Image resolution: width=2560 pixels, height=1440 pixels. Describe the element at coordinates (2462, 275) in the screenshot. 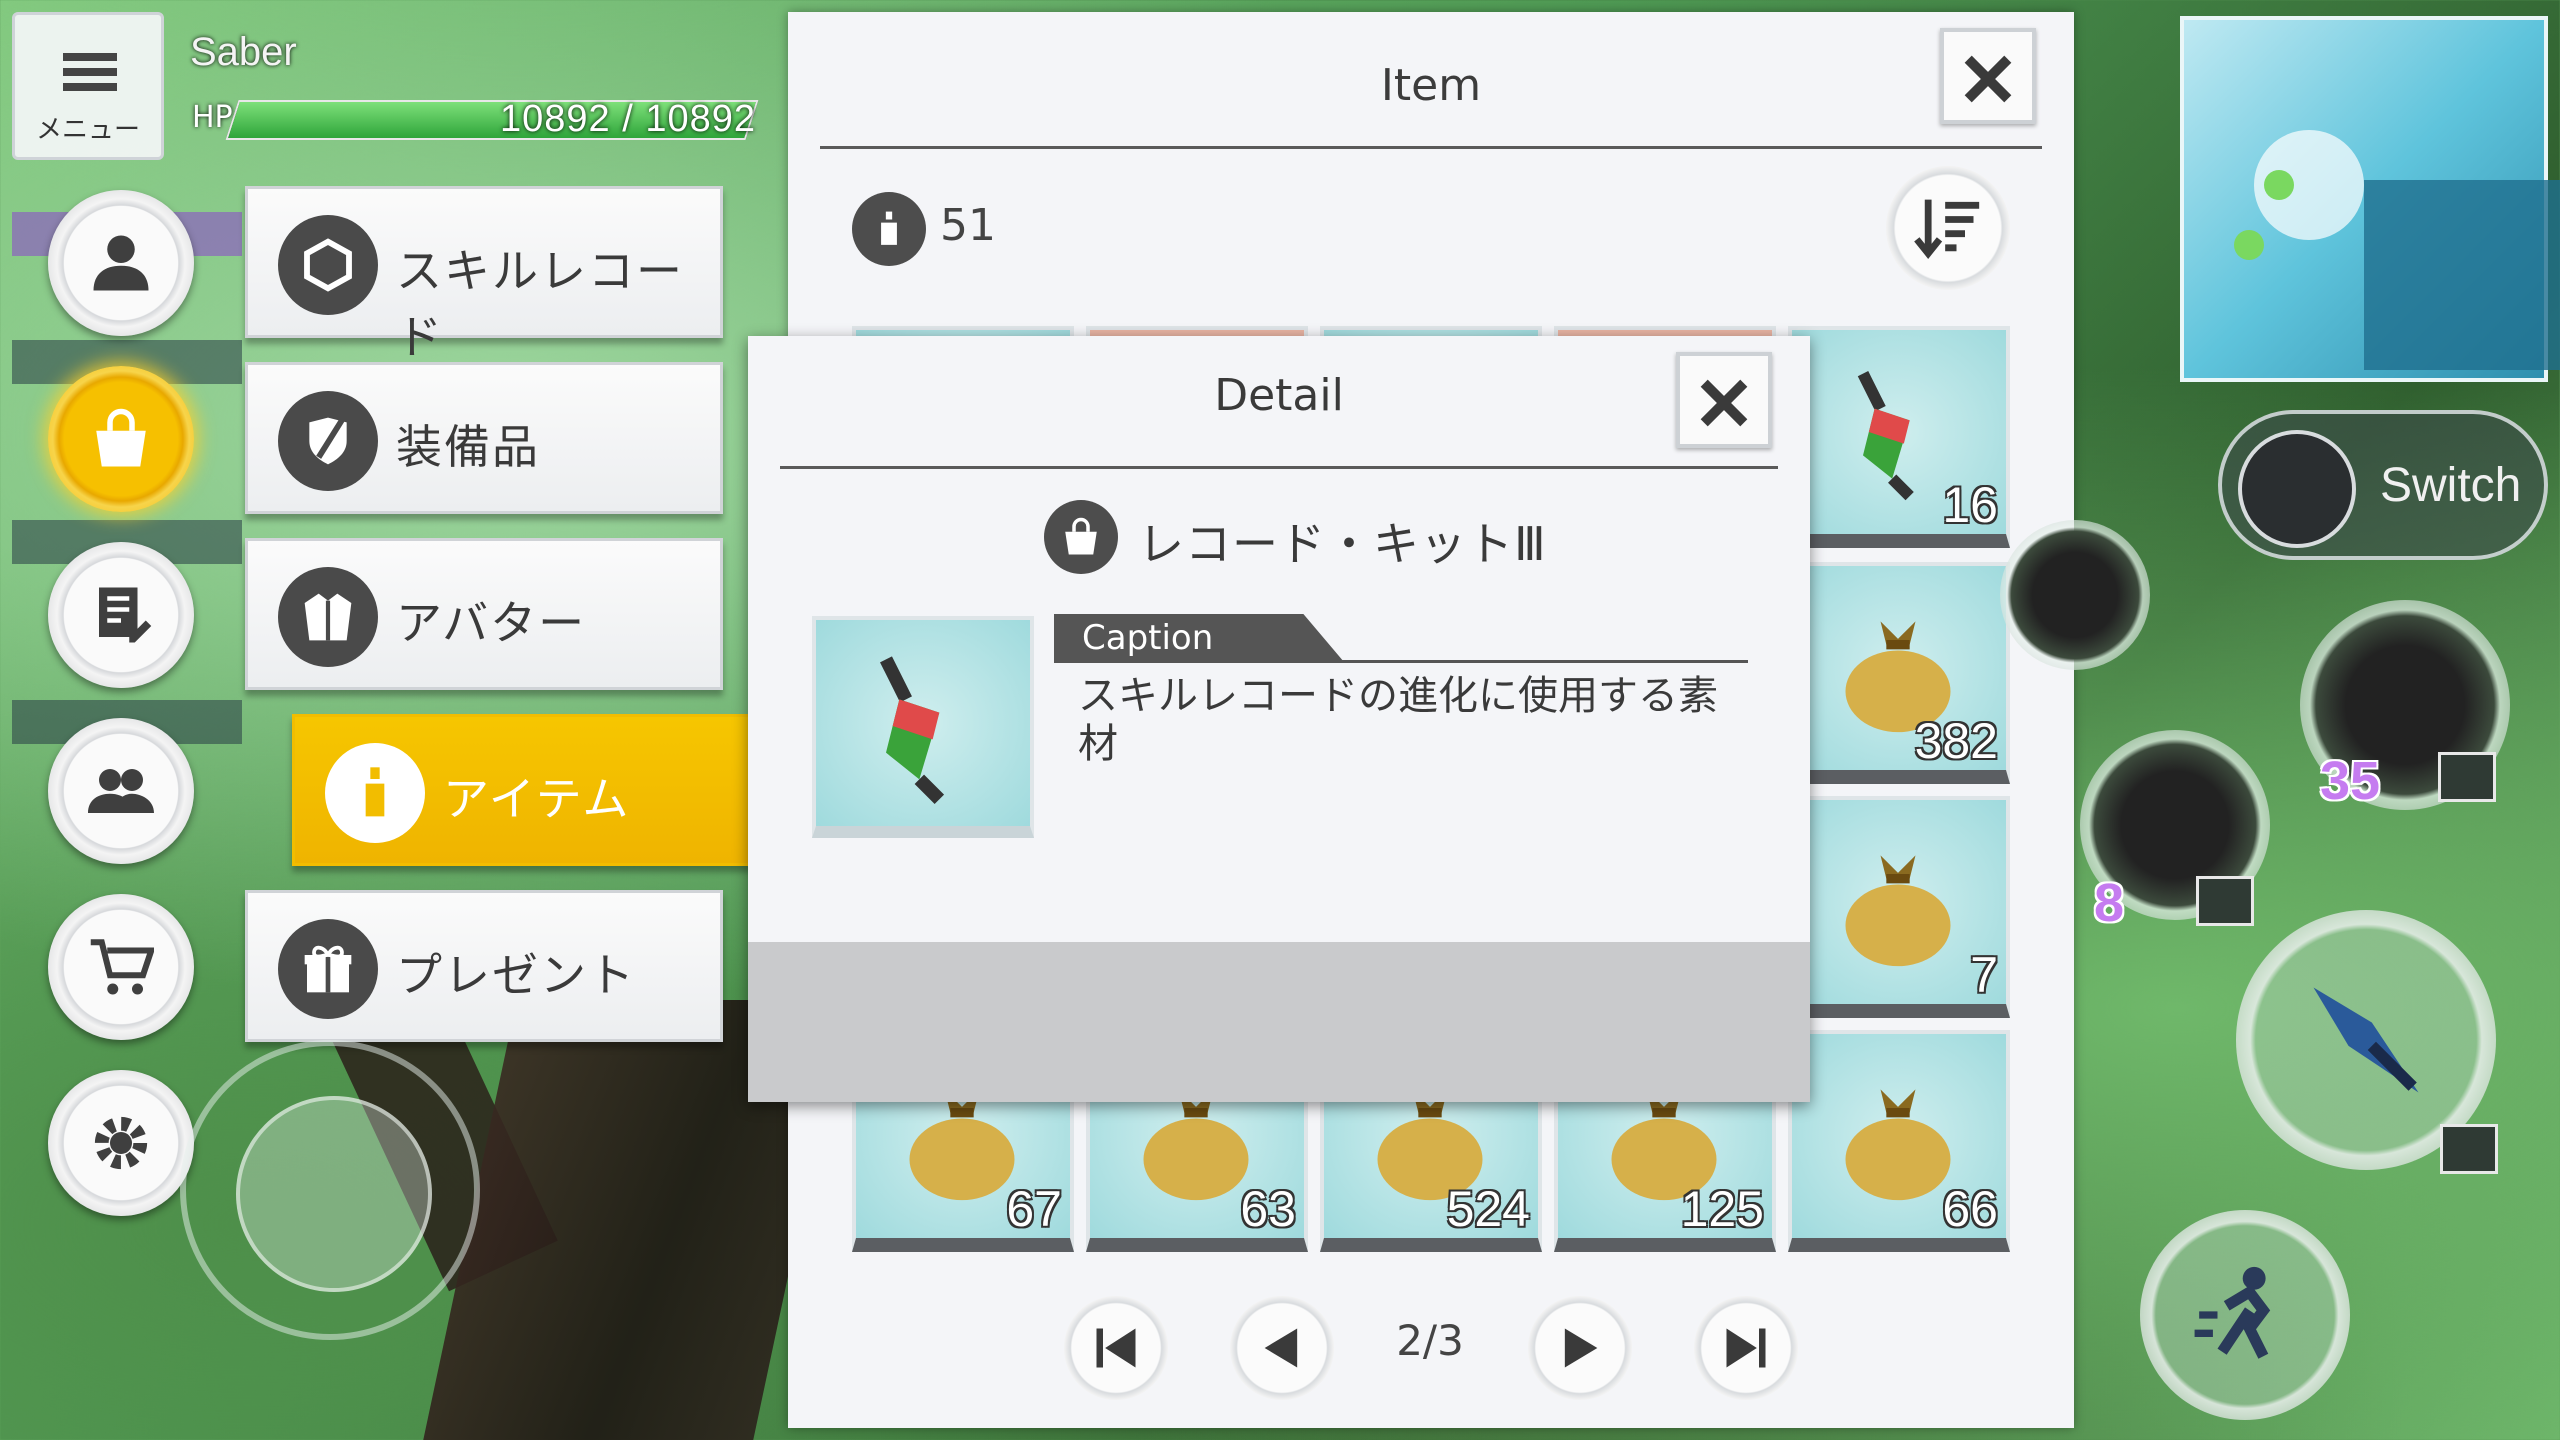

I see `minimap-building` at that location.